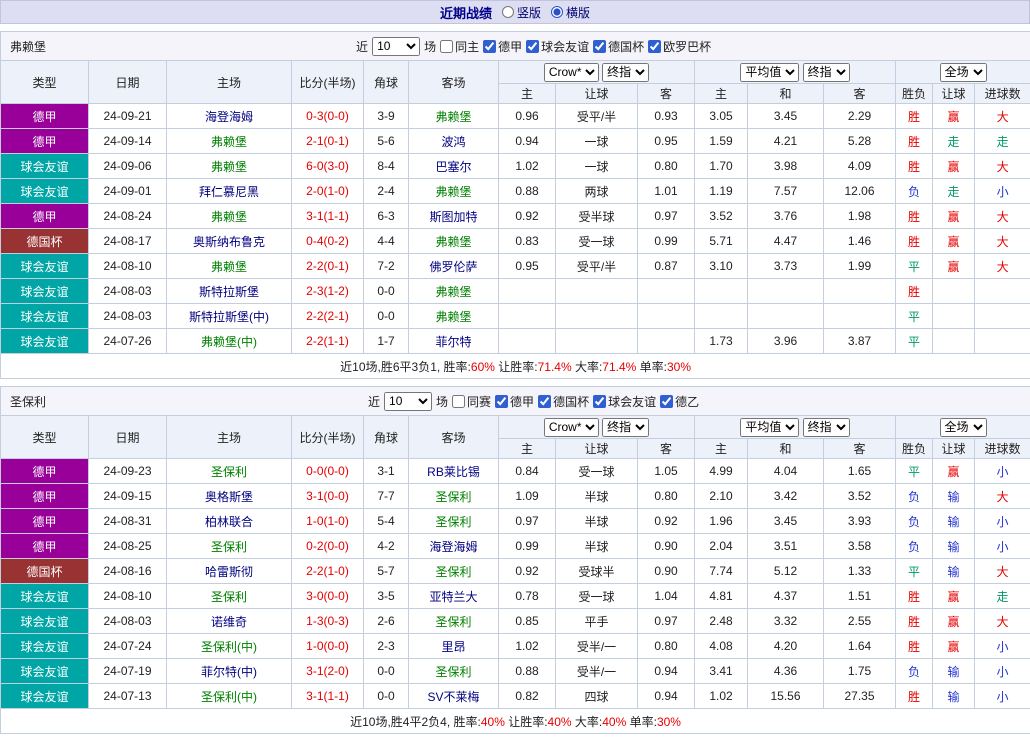 This screenshot has height=737, width=1030. I want to click on home-team: 海登海姆, so click(229, 116).